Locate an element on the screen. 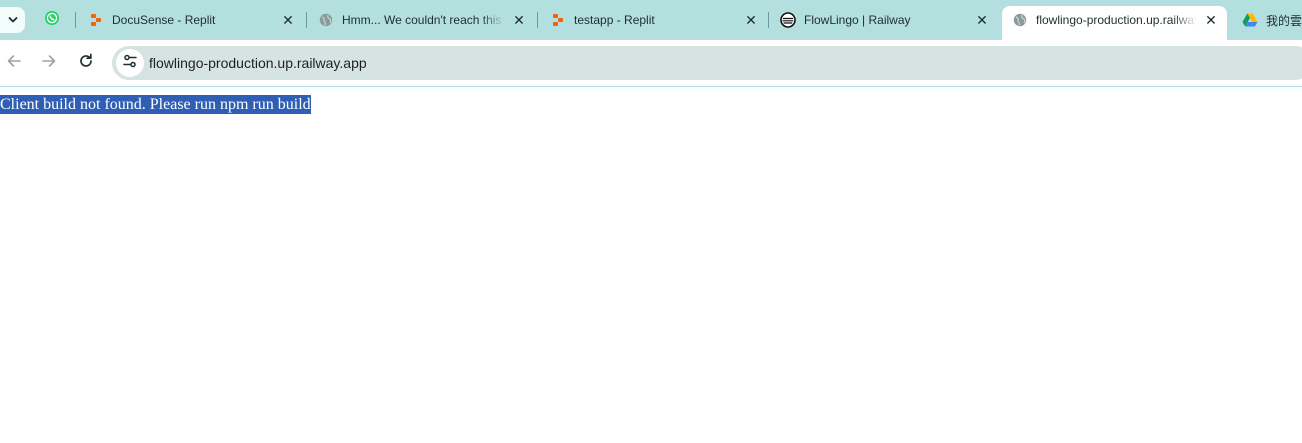 The height and width of the screenshot is (443, 1302). tab-error-page: Hmm... We couldn't reach this page ✕ is located at coordinates (421, 20).